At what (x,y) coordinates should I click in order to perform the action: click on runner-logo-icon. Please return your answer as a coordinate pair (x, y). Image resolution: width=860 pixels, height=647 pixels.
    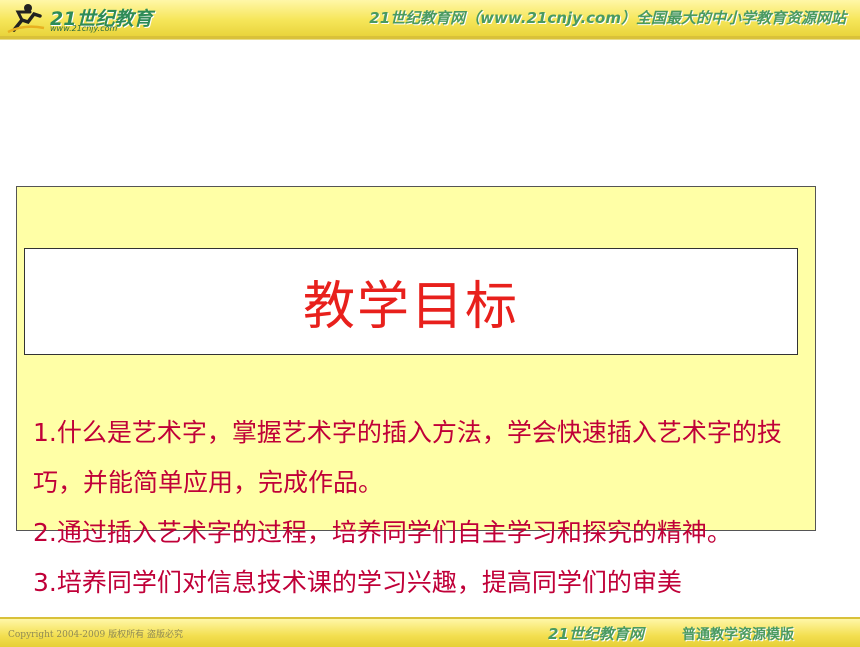
    Looking at the image, I should click on (26, 19).